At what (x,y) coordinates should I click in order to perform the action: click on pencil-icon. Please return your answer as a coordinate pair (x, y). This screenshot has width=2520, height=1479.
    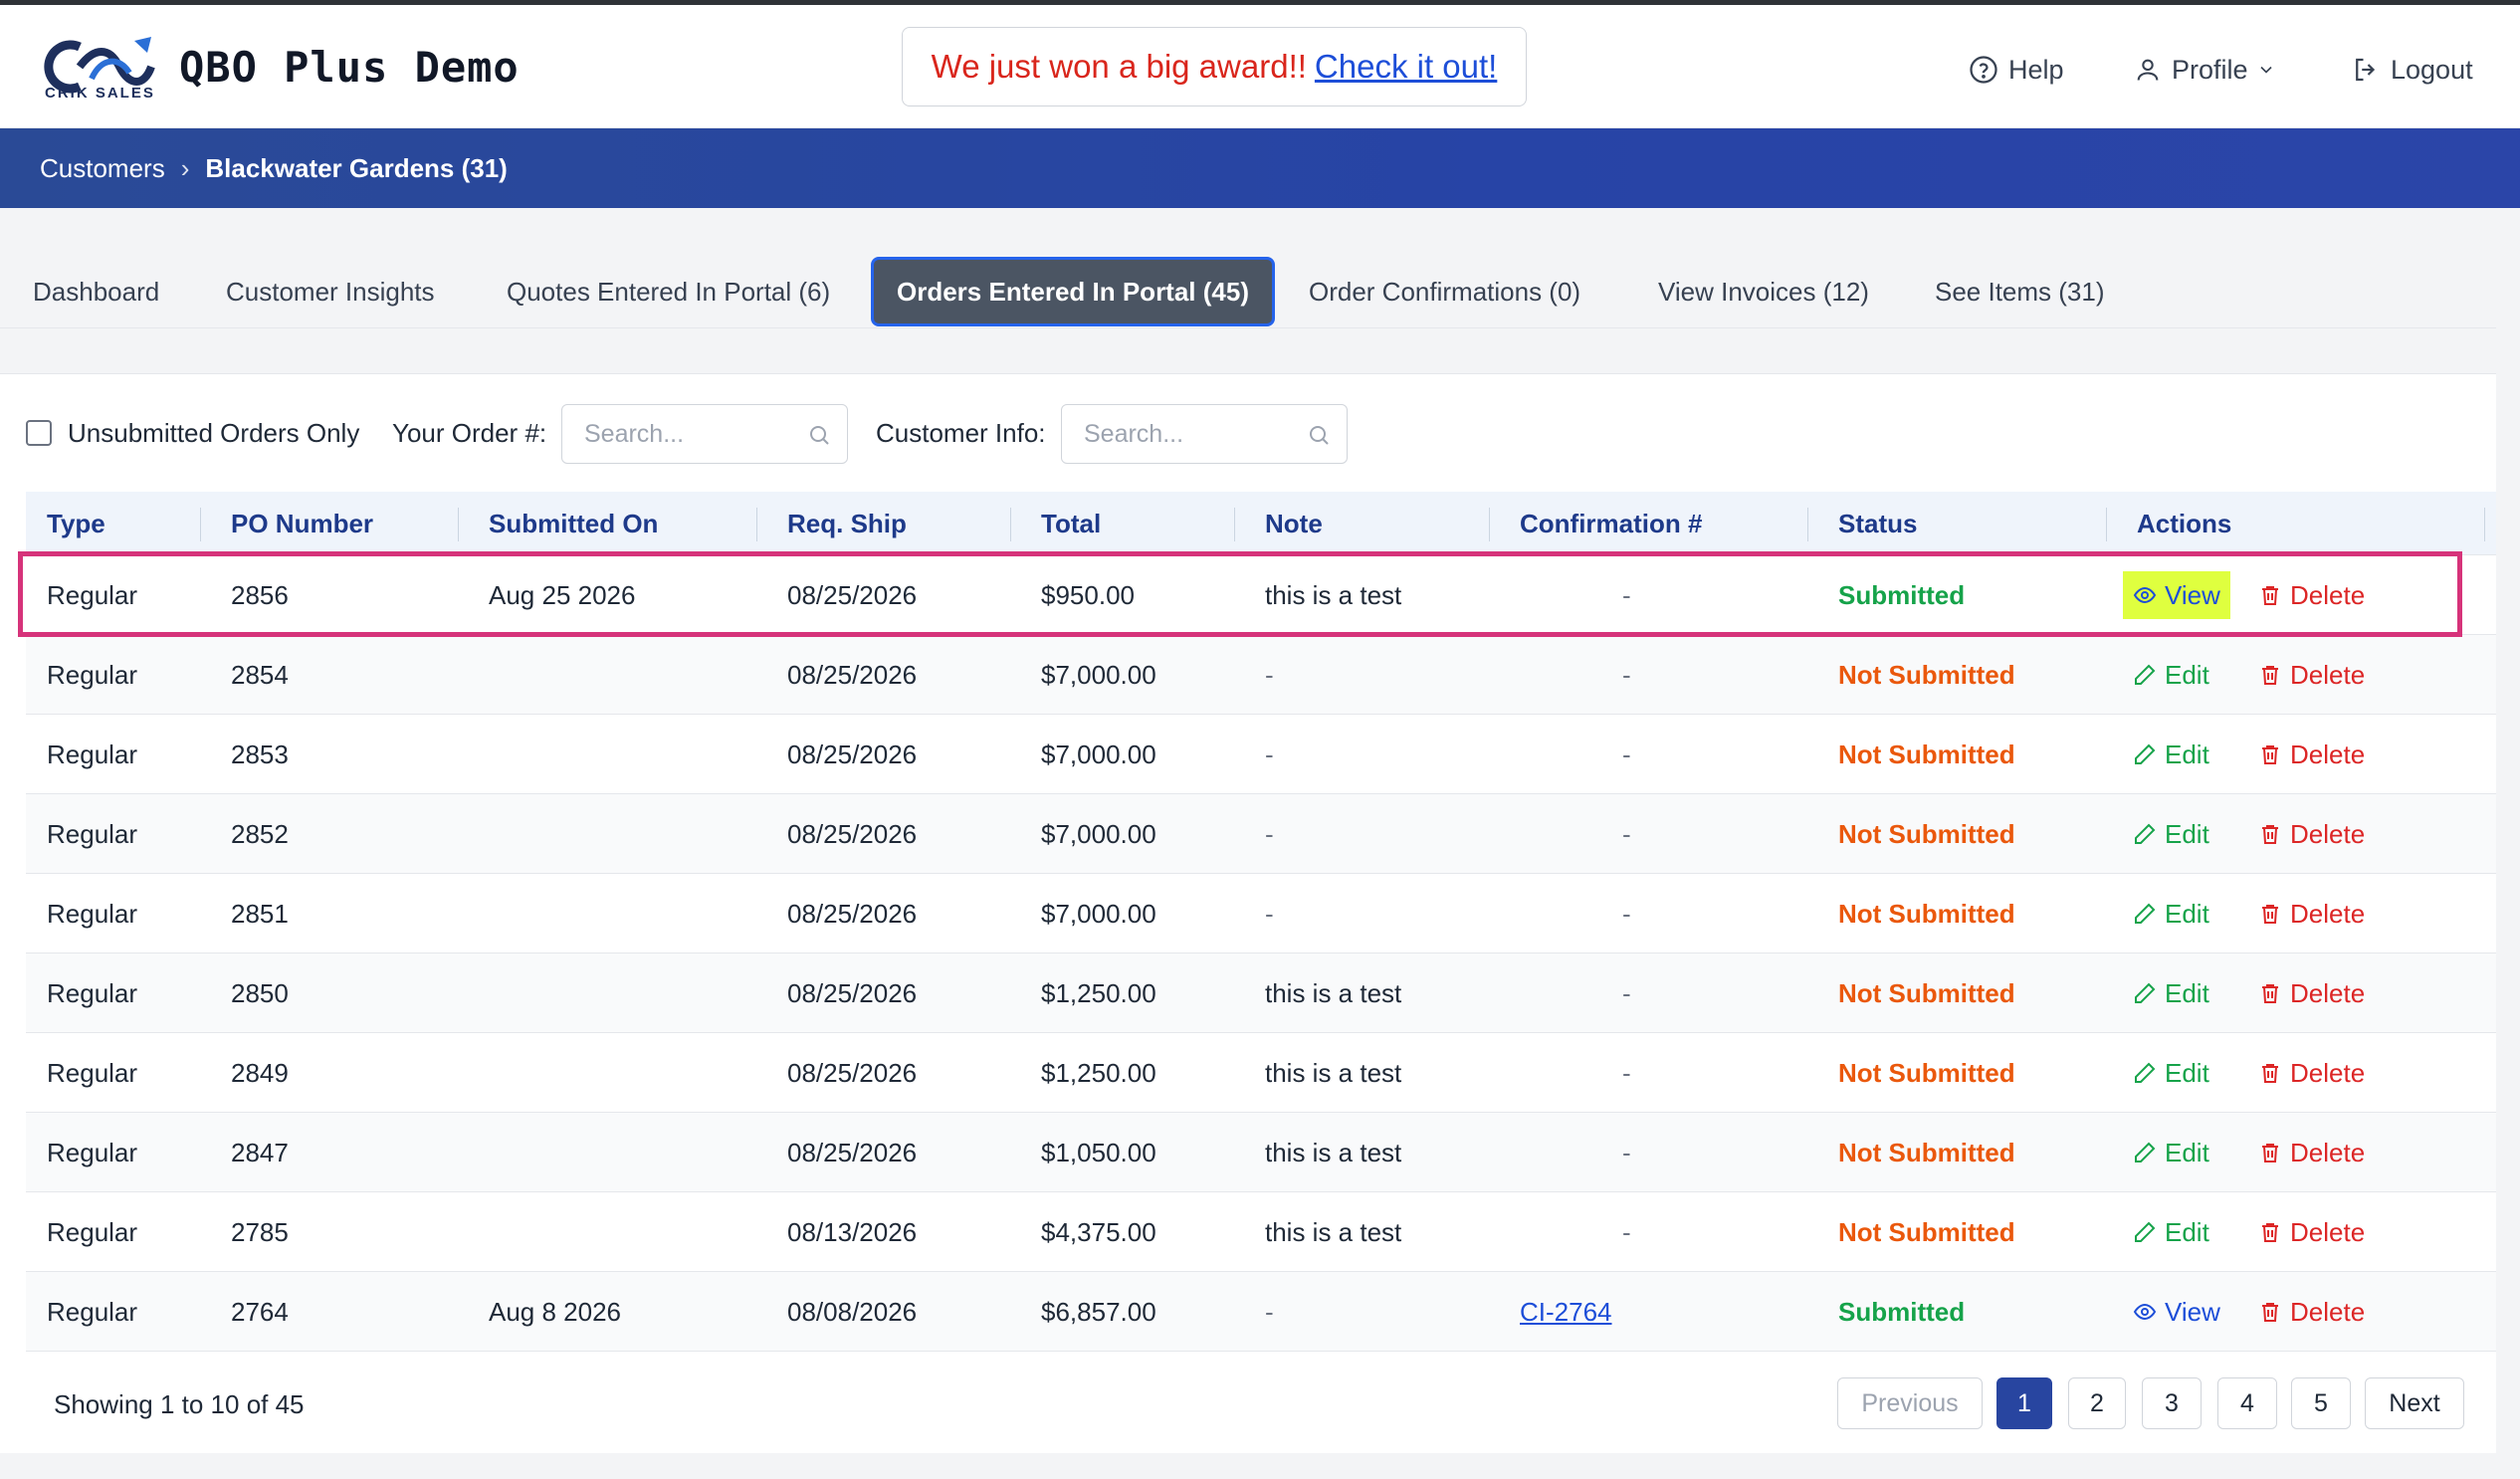
    Looking at the image, I should click on (2145, 674).